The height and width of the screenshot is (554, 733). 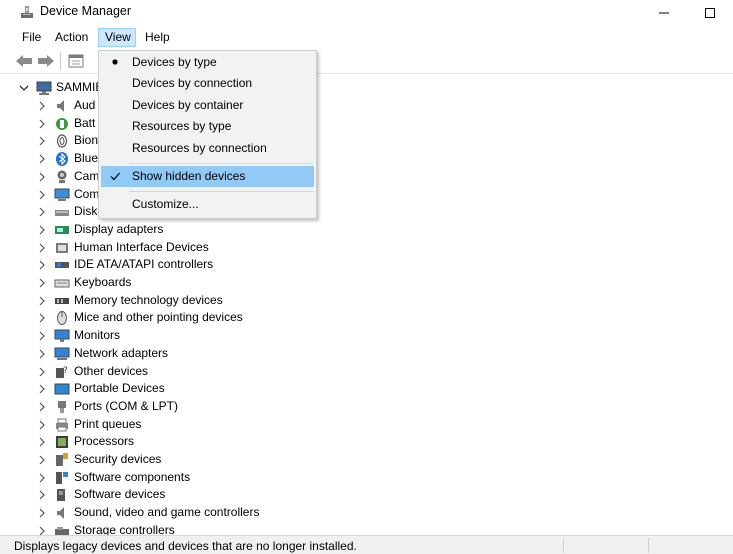 I want to click on tree-category-row: Software components, so click(x=366, y=478).